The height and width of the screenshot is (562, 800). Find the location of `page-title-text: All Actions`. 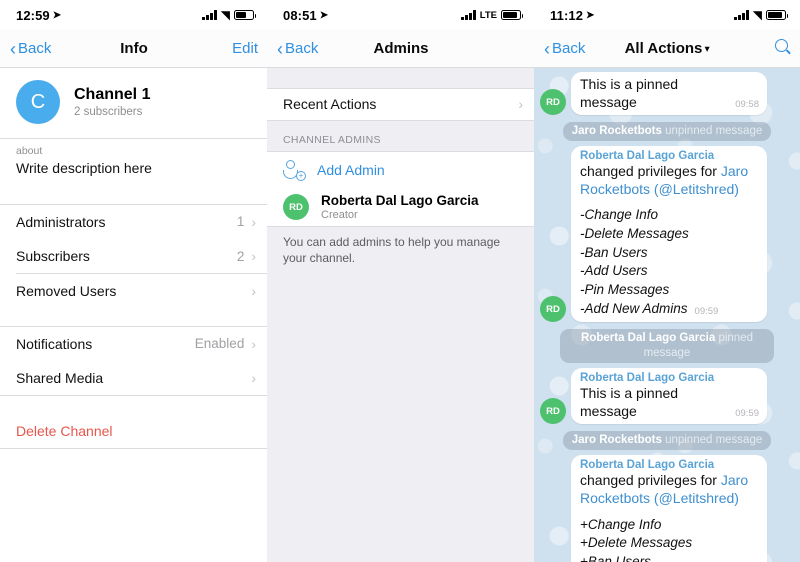

page-title-text: All Actions is located at coordinates (663, 48).